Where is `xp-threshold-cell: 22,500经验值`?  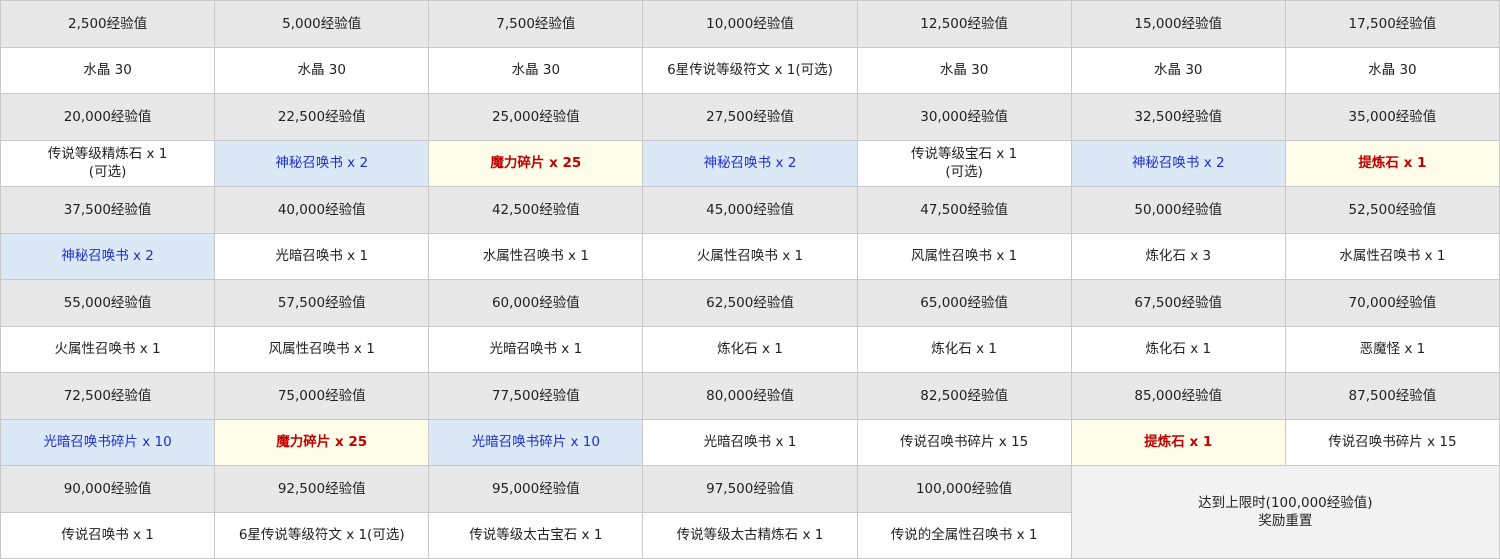
xp-threshold-cell: 22,500经验值 is located at coordinates (322, 117).